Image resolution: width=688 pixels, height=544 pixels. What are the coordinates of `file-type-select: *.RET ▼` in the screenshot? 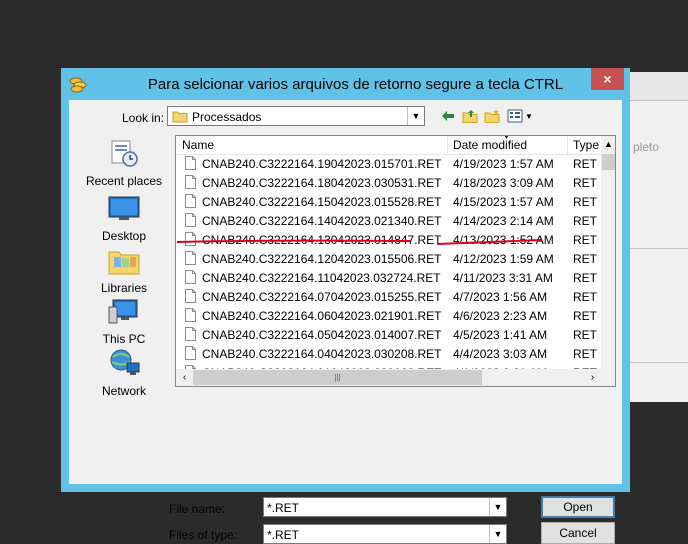 It's located at (385, 534).